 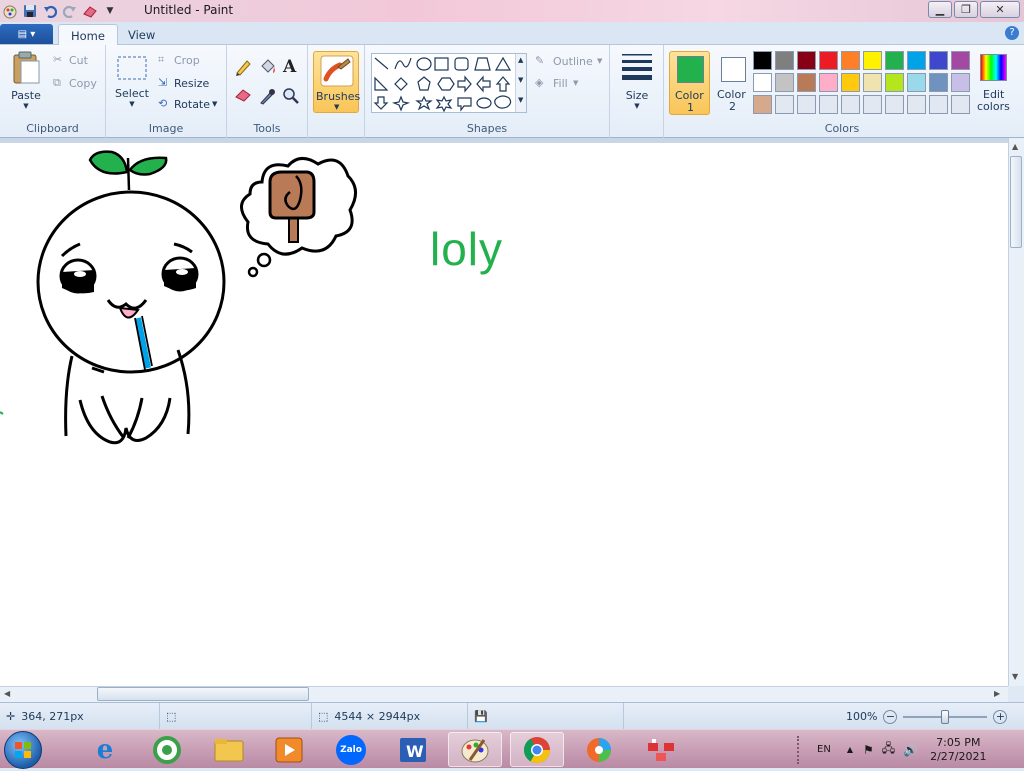 What do you see at coordinates (940, 9) in the screenshot?
I see `minimize-button: ▁` at bounding box center [940, 9].